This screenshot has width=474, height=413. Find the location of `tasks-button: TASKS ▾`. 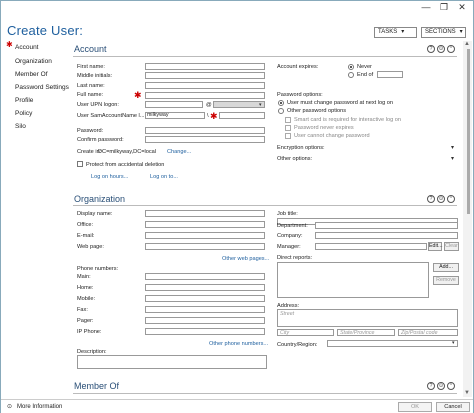

tasks-button: TASKS ▾ is located at coordinates (395, 32).